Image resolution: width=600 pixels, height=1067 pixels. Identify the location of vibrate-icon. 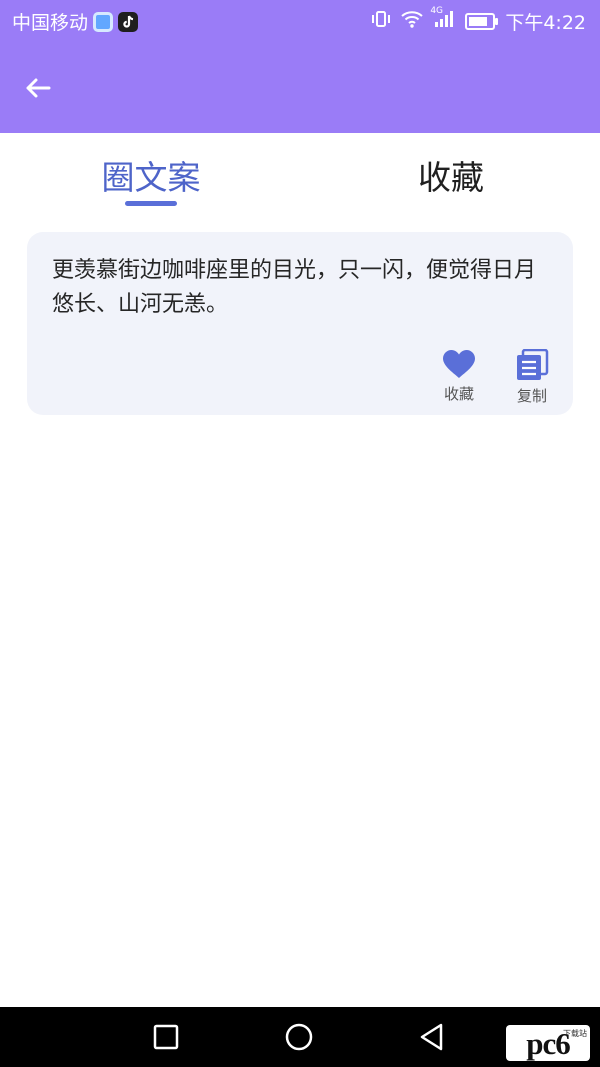
(381, 21).